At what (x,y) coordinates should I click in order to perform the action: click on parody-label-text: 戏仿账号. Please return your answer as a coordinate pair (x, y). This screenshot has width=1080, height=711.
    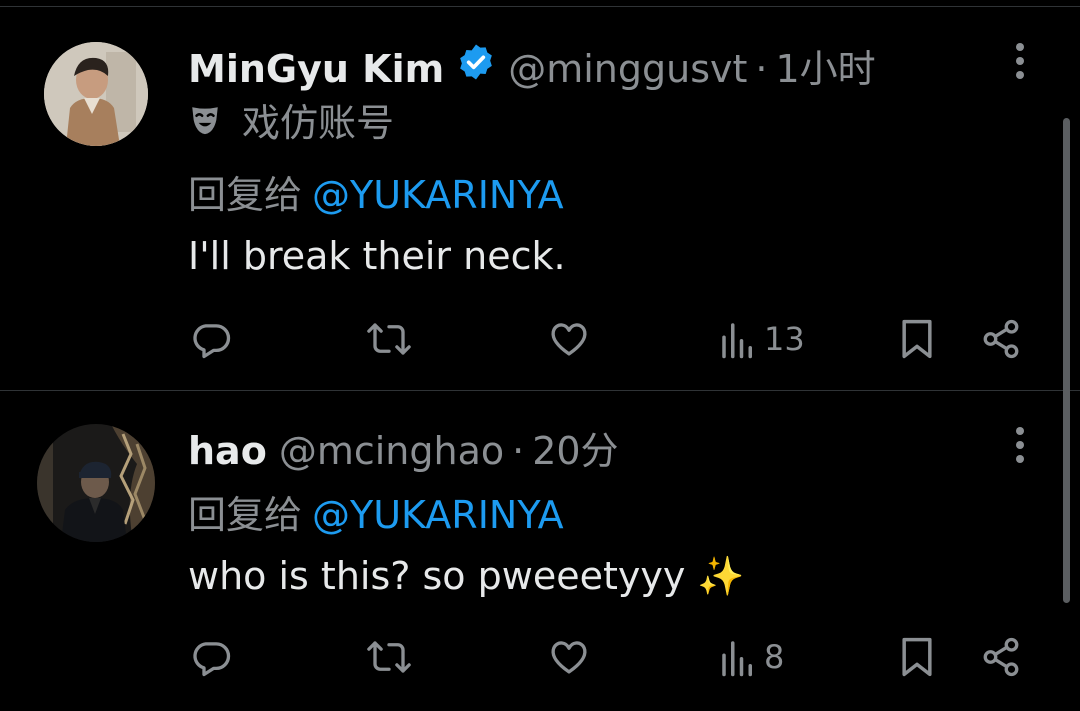
    Looking at the image, I should click on (318, 122).